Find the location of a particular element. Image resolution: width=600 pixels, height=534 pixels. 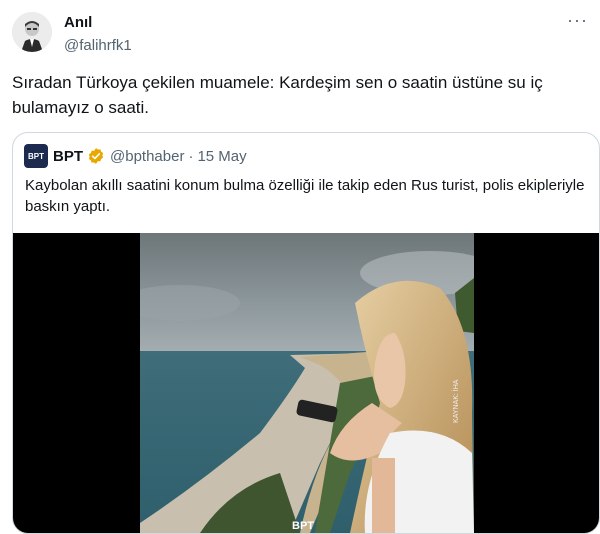

quoted-author-name: BPT is located at coordinates (68, 156).